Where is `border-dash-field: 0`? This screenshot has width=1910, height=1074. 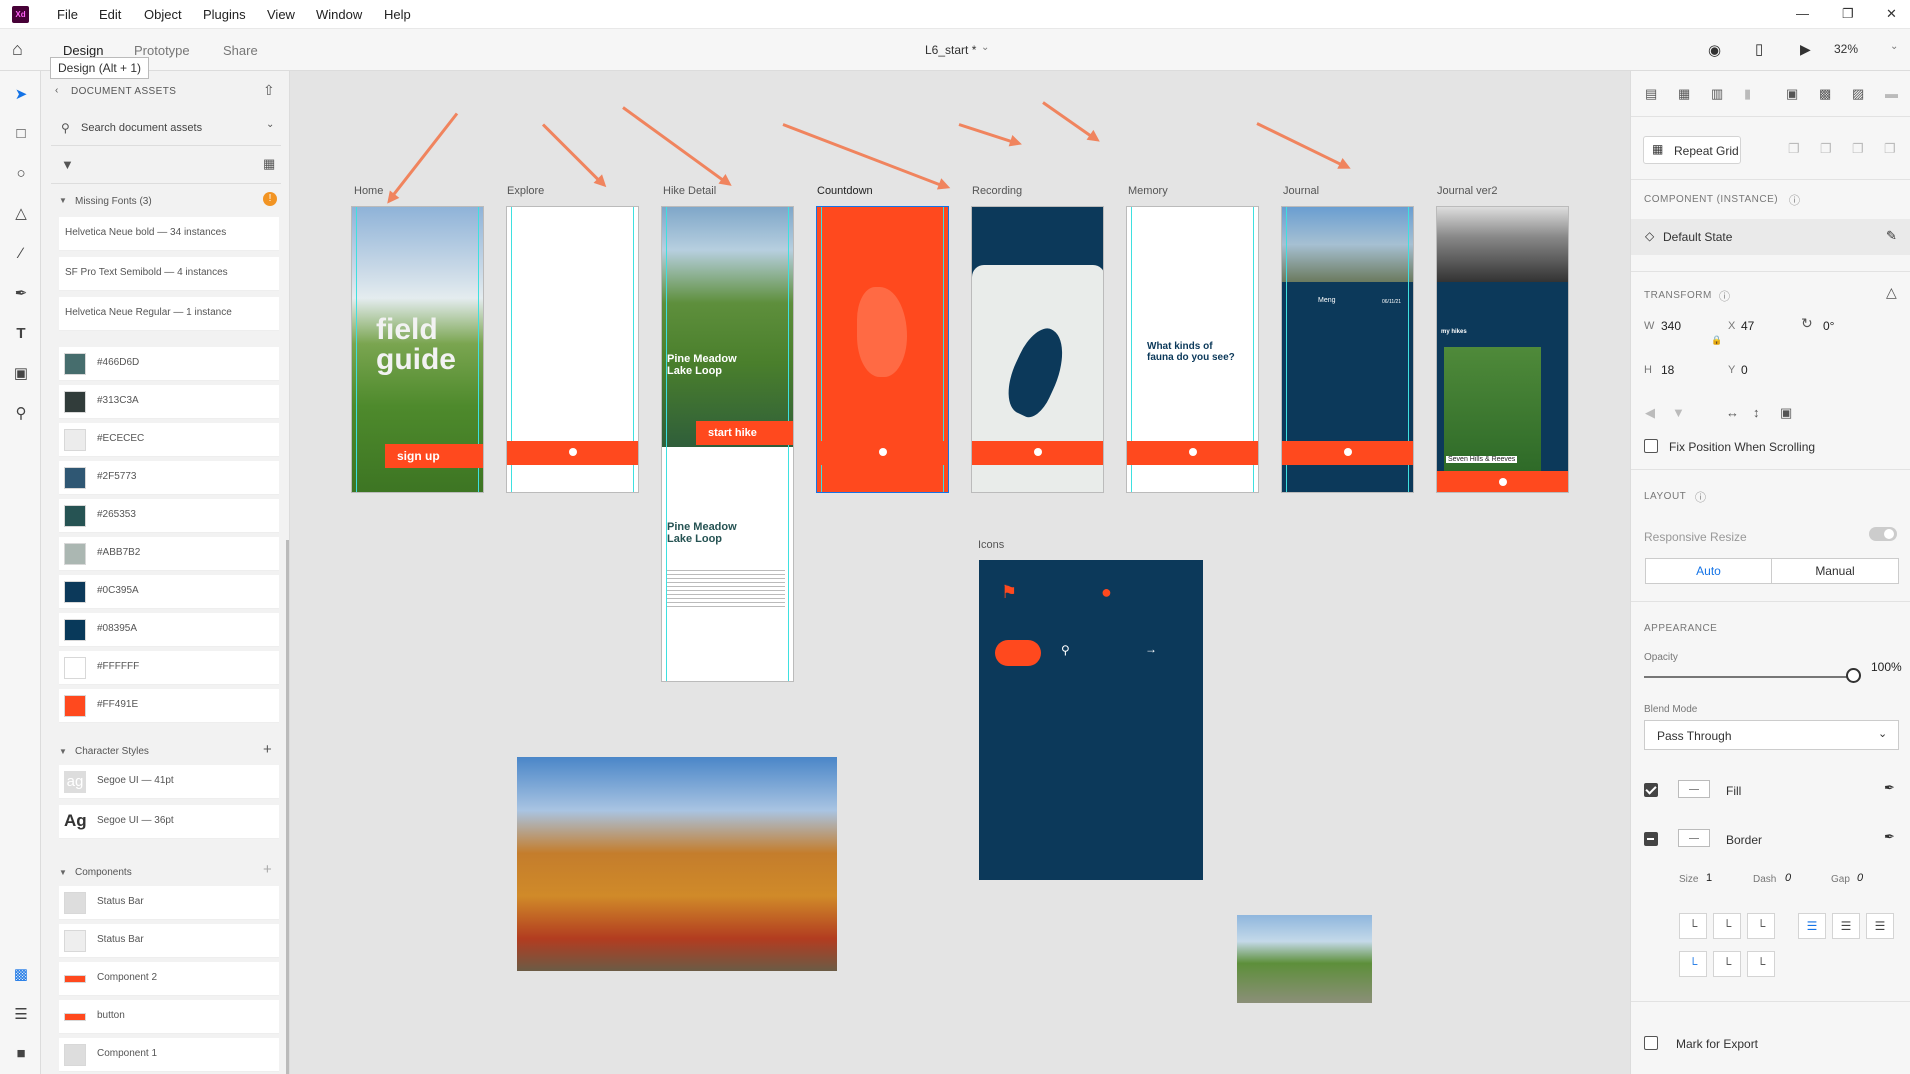
border-dash-field: 0 is located at coordinates (1788, 878).